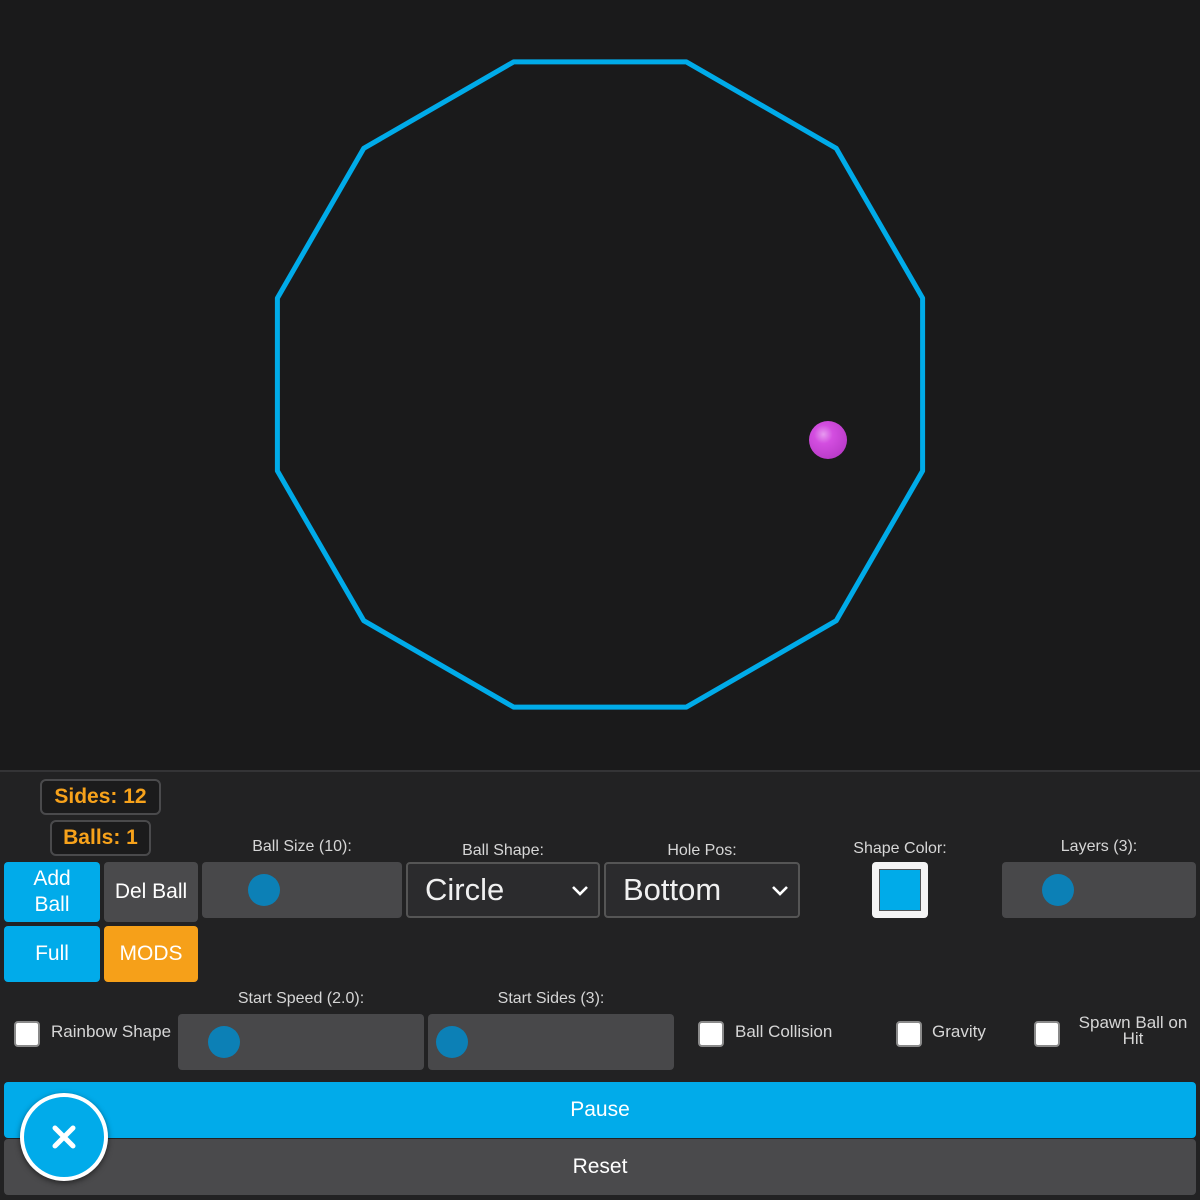 The width and height of the screenshot is (1200, 1200). I want to click on close-icon, so click(64, 1137).